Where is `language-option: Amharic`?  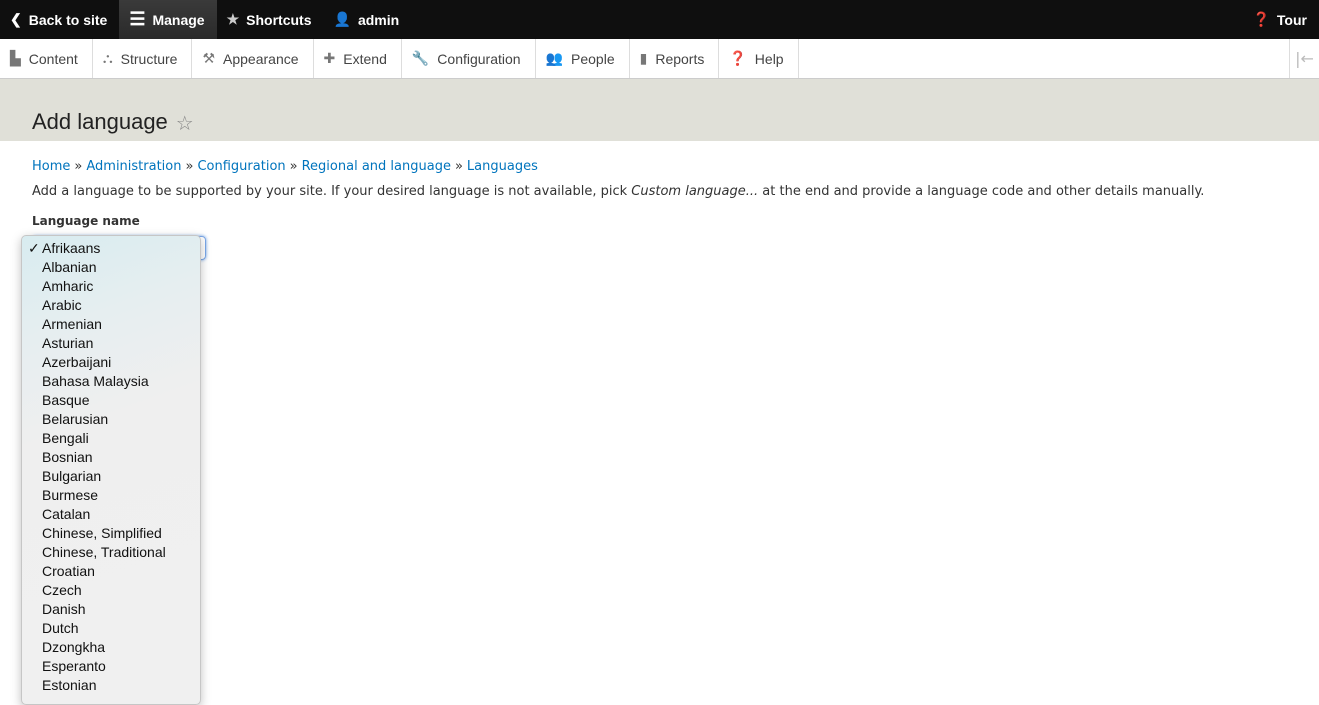 language-option: Amharic is located at coordinates (111, 286).